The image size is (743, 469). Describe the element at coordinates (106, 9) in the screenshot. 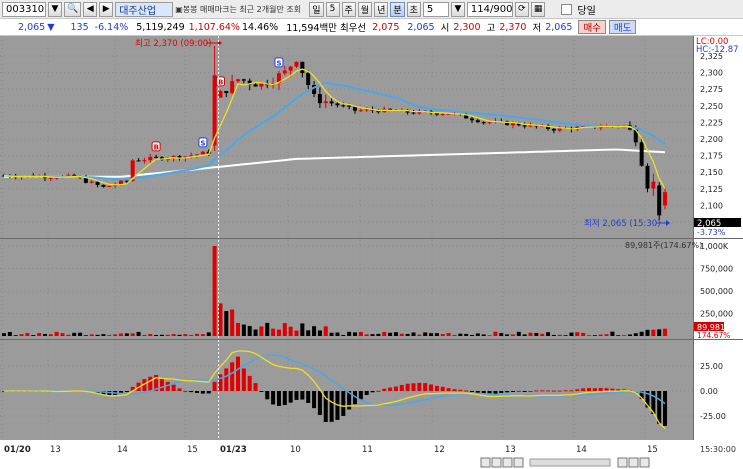

I see `next-stock-button: ▶` at that location.